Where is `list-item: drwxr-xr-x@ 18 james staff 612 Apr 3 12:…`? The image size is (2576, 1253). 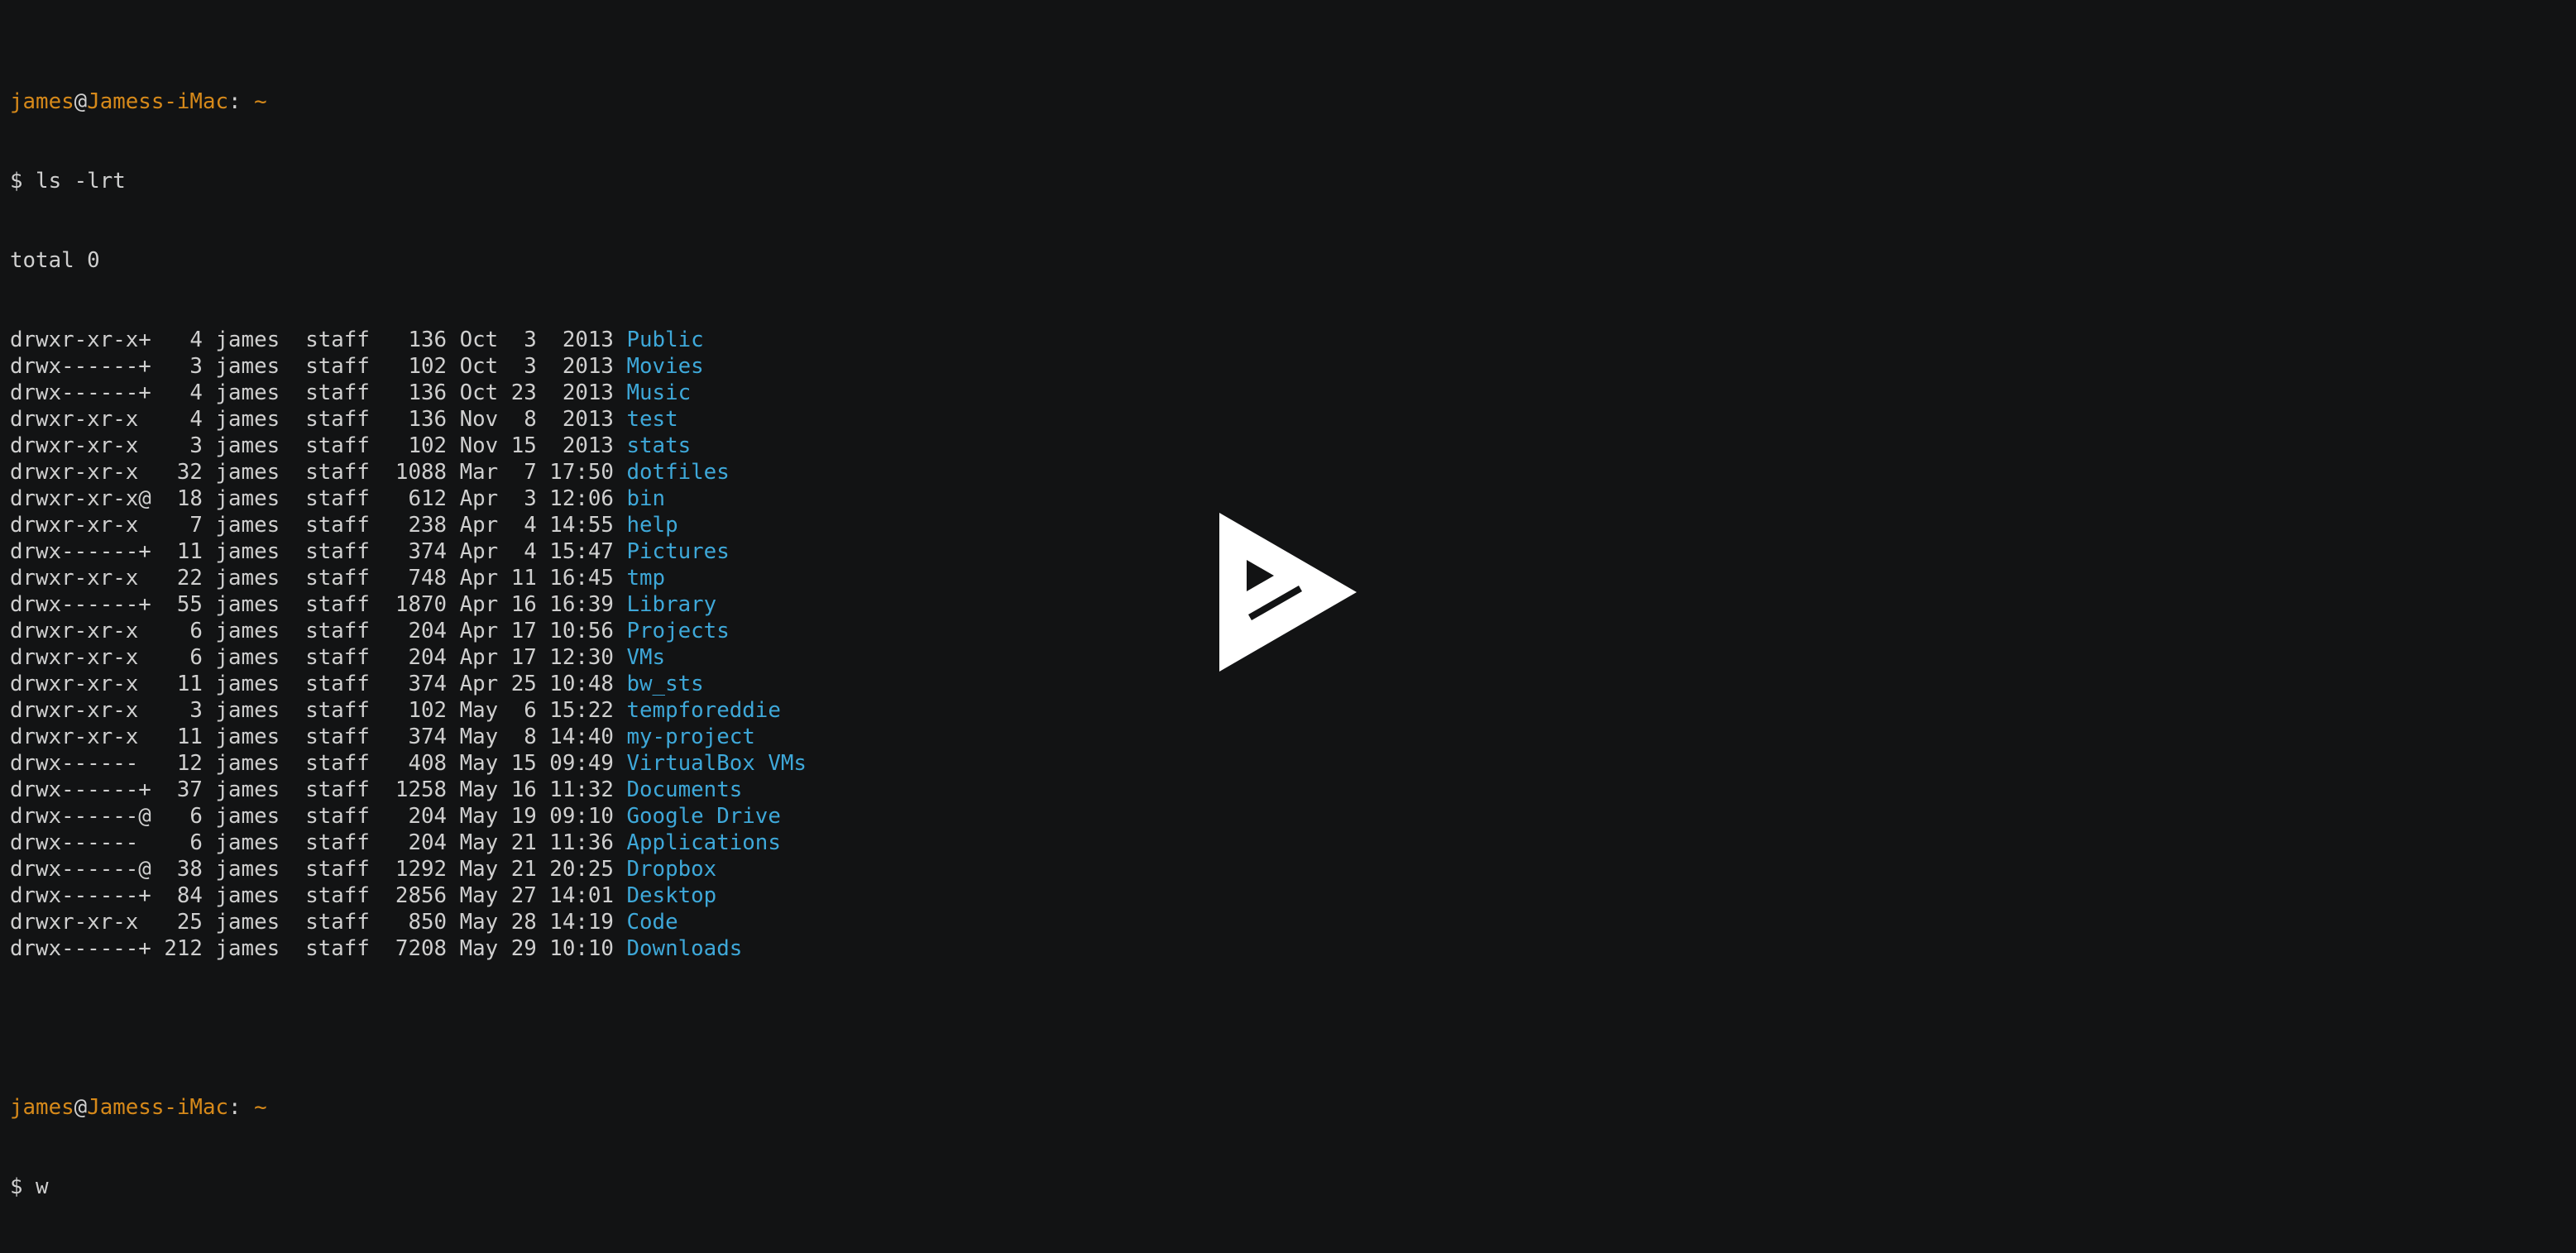
list-item: drwxr-xr-x@ 18 james staff 612 Apr 3 12:… is located at coordinates (408, 498).